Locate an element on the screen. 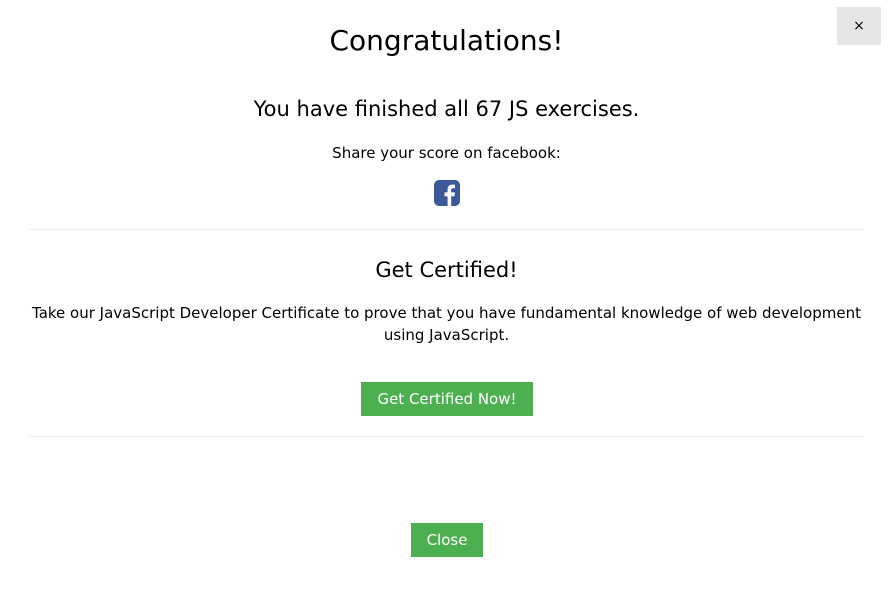 The height and width of the screenshot is (590, 893). get-certified-button: Get Certified Now! is located at coordinates (447, 399).